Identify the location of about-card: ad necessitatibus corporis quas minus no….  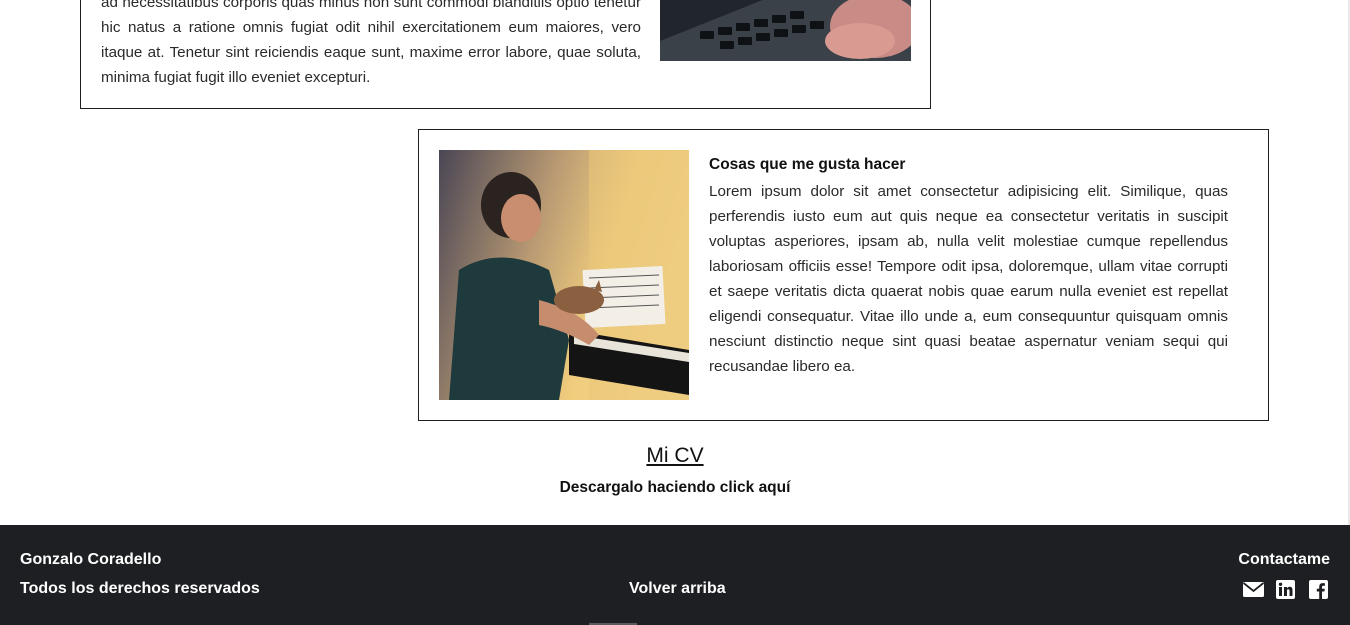
(505, 54).